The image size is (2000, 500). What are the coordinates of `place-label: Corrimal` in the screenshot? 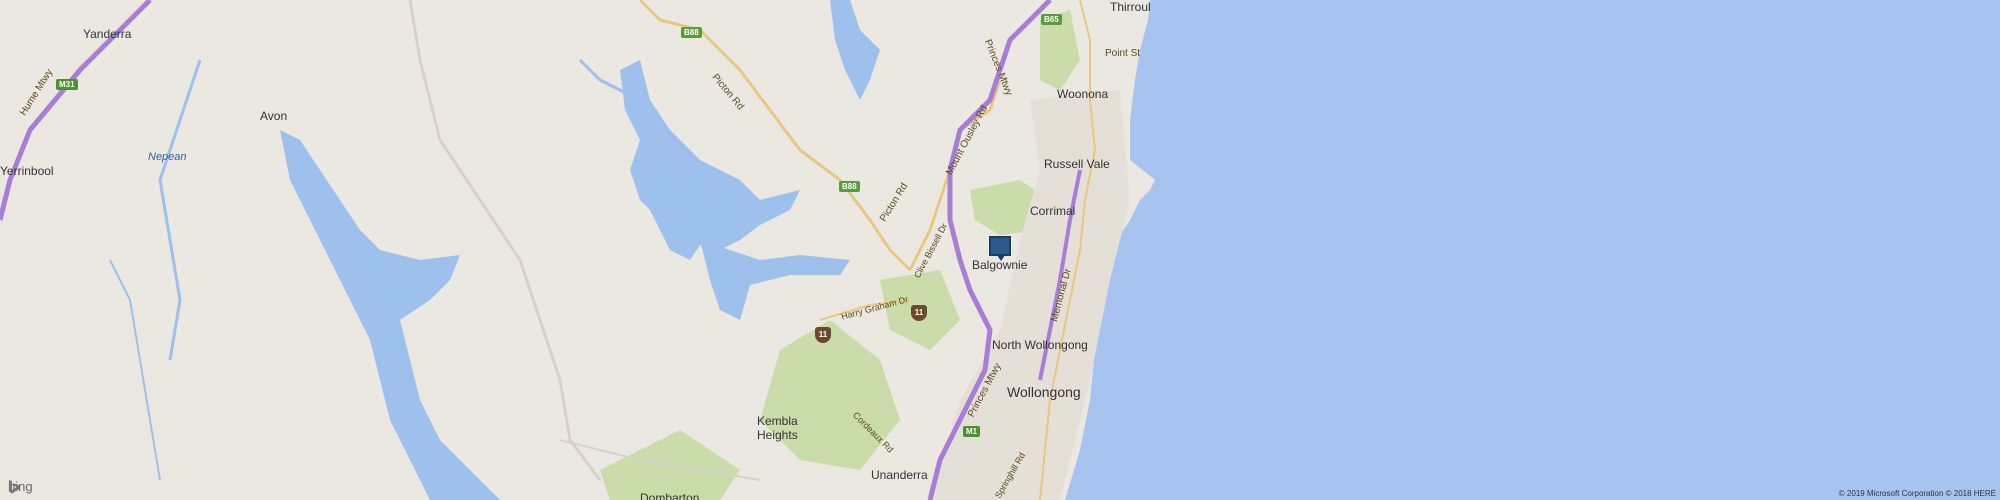 It's located at (1053, 211).